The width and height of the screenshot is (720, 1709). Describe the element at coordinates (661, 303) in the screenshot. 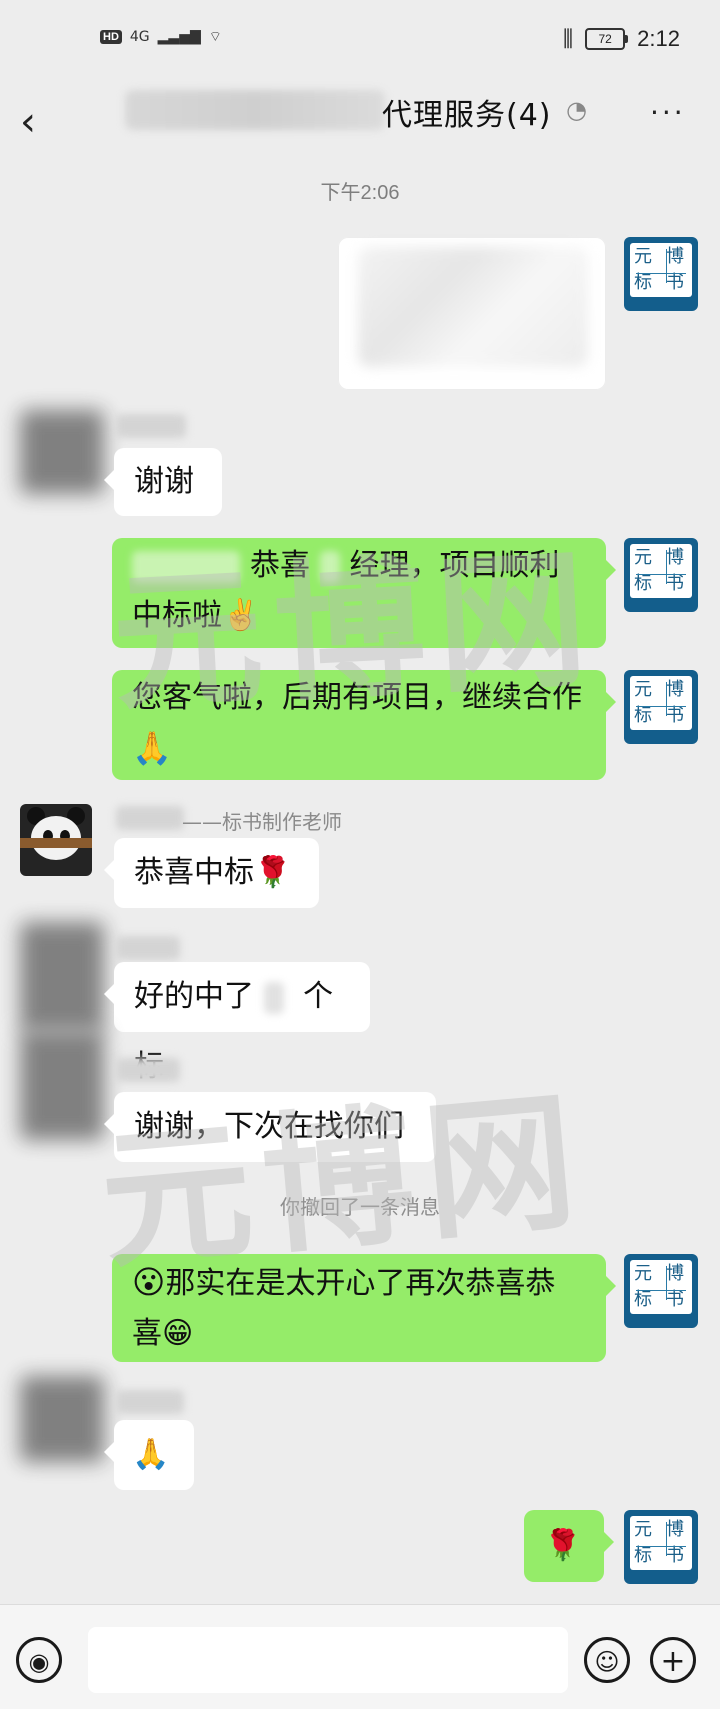

I see `avatar-strip` at that location.